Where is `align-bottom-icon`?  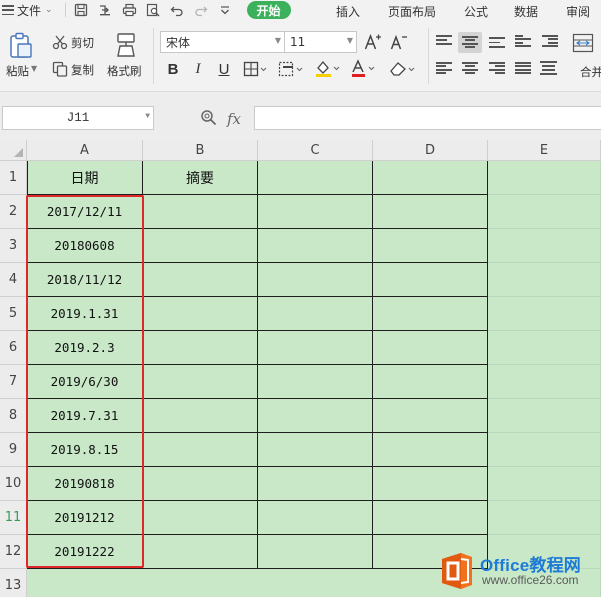
align-bottom-icon is located at coordinates (497, 42).